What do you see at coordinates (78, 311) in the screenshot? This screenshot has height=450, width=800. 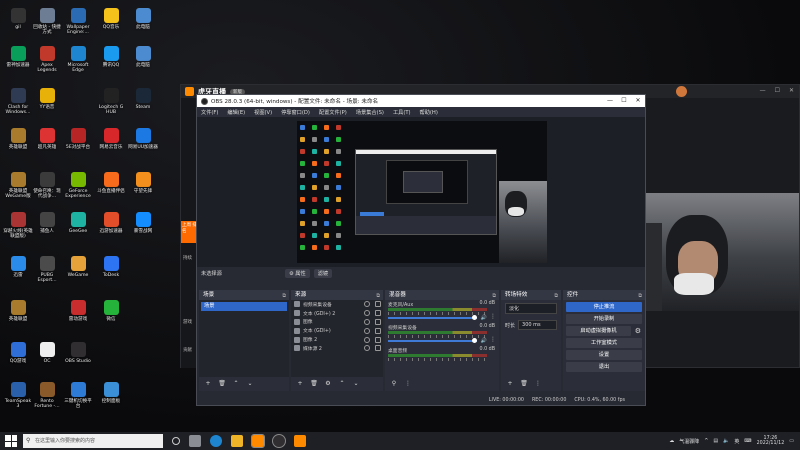 I see `desktop-icon: 雷动游戏` at bounding box center [78, 311].